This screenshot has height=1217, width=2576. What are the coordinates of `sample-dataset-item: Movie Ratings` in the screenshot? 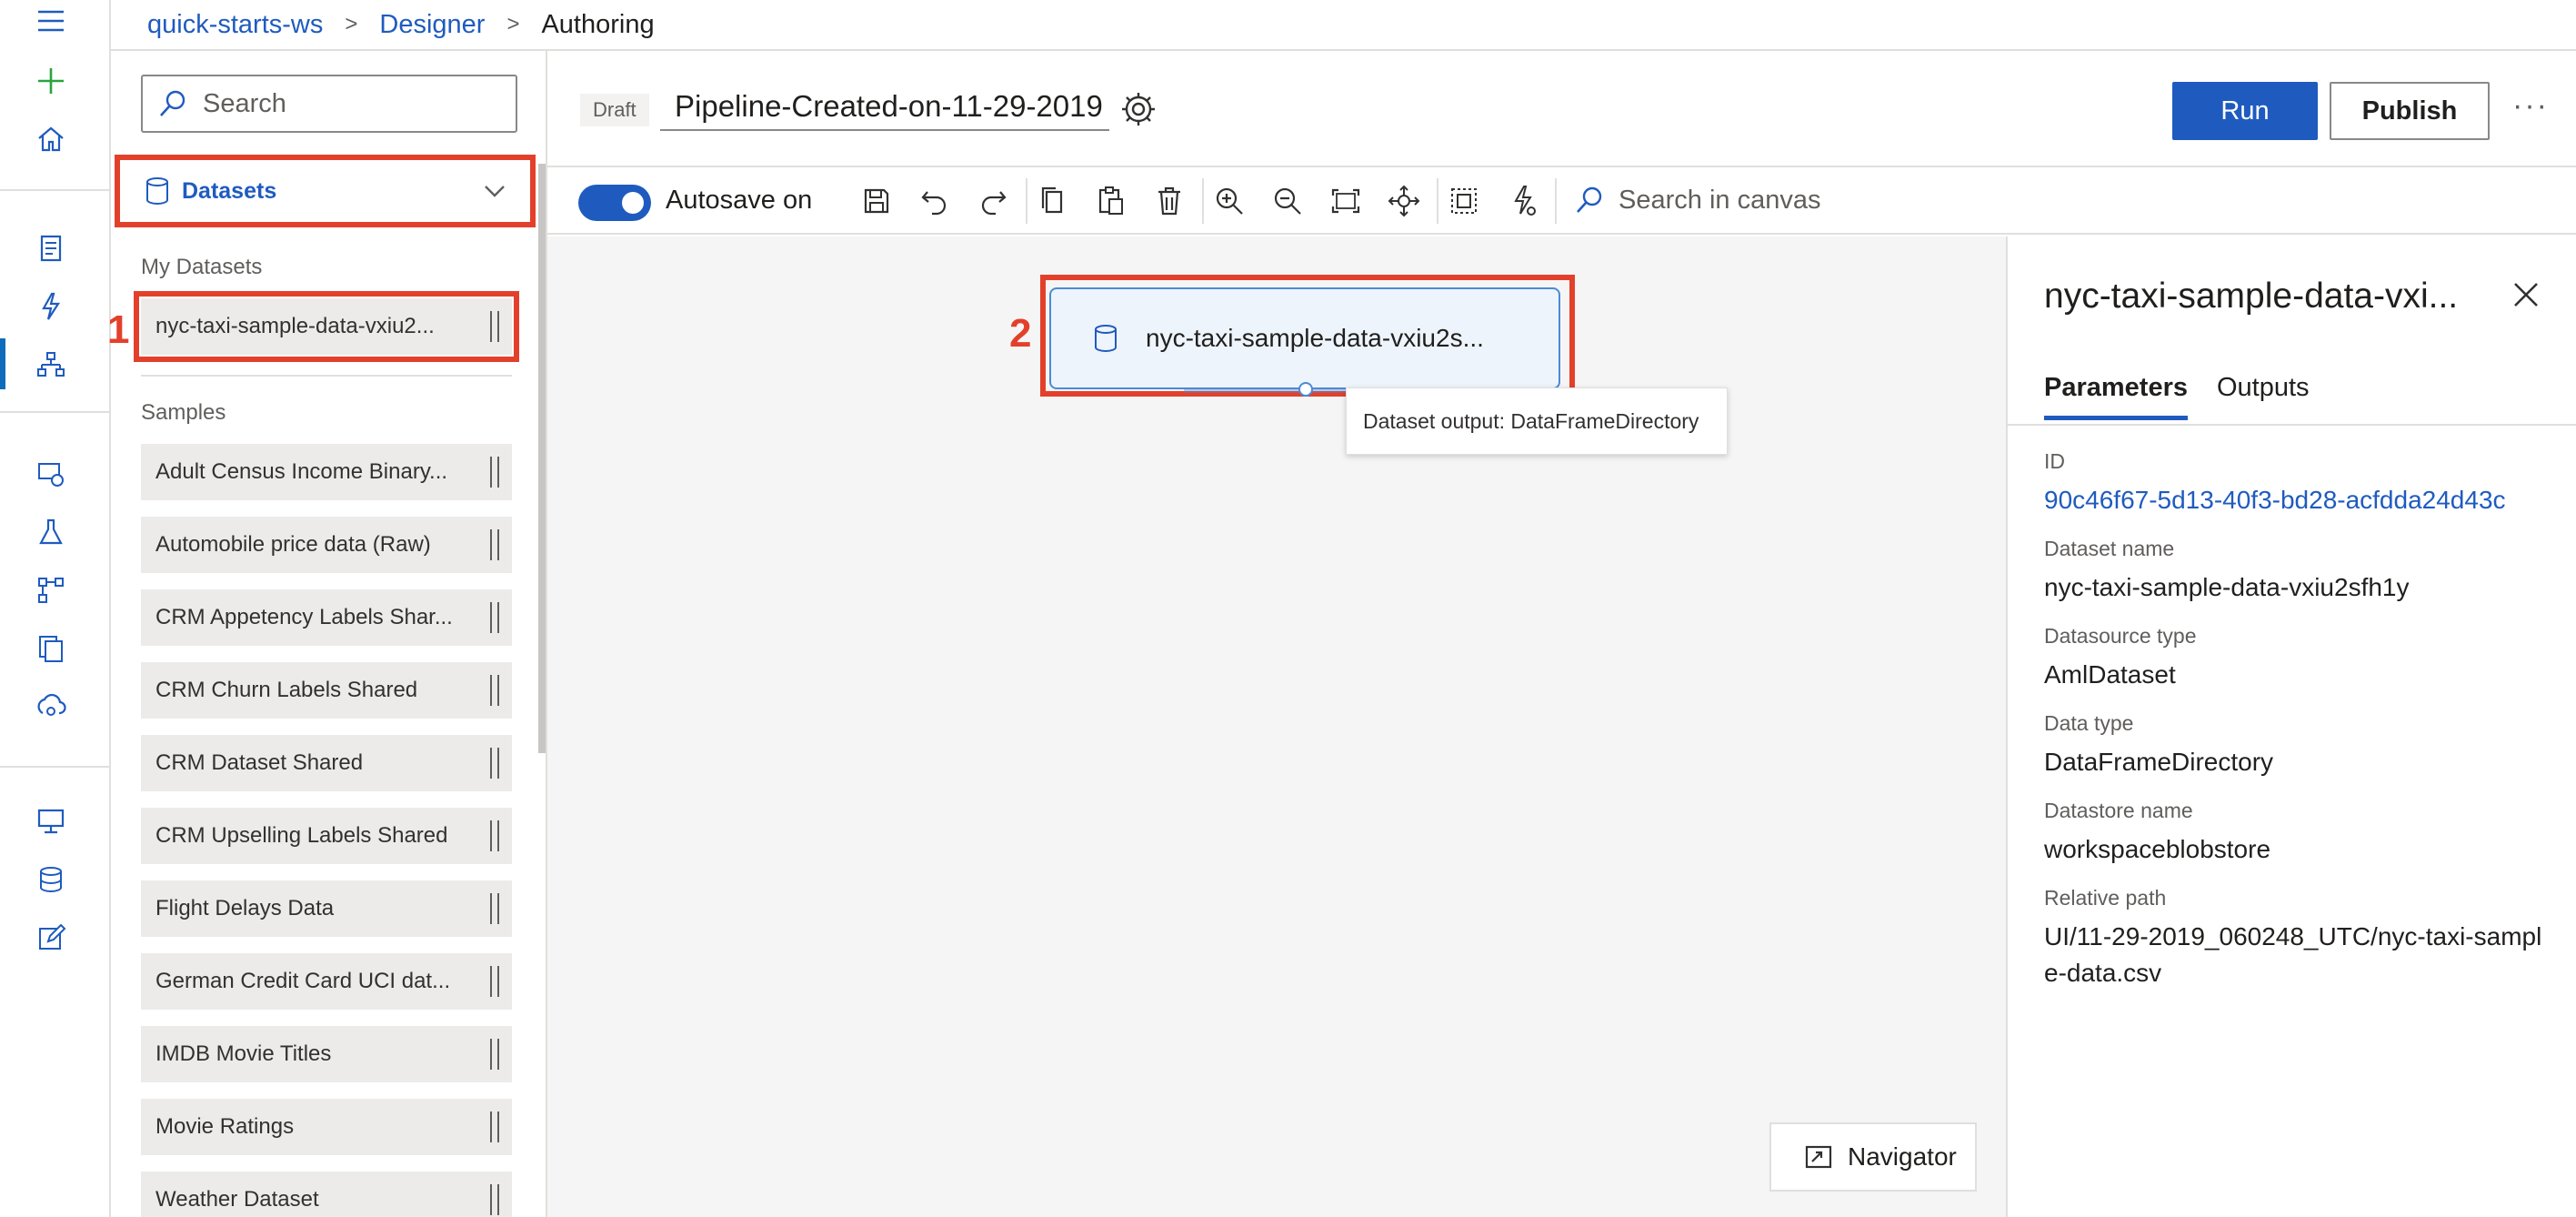 It's located at (326, 1127).